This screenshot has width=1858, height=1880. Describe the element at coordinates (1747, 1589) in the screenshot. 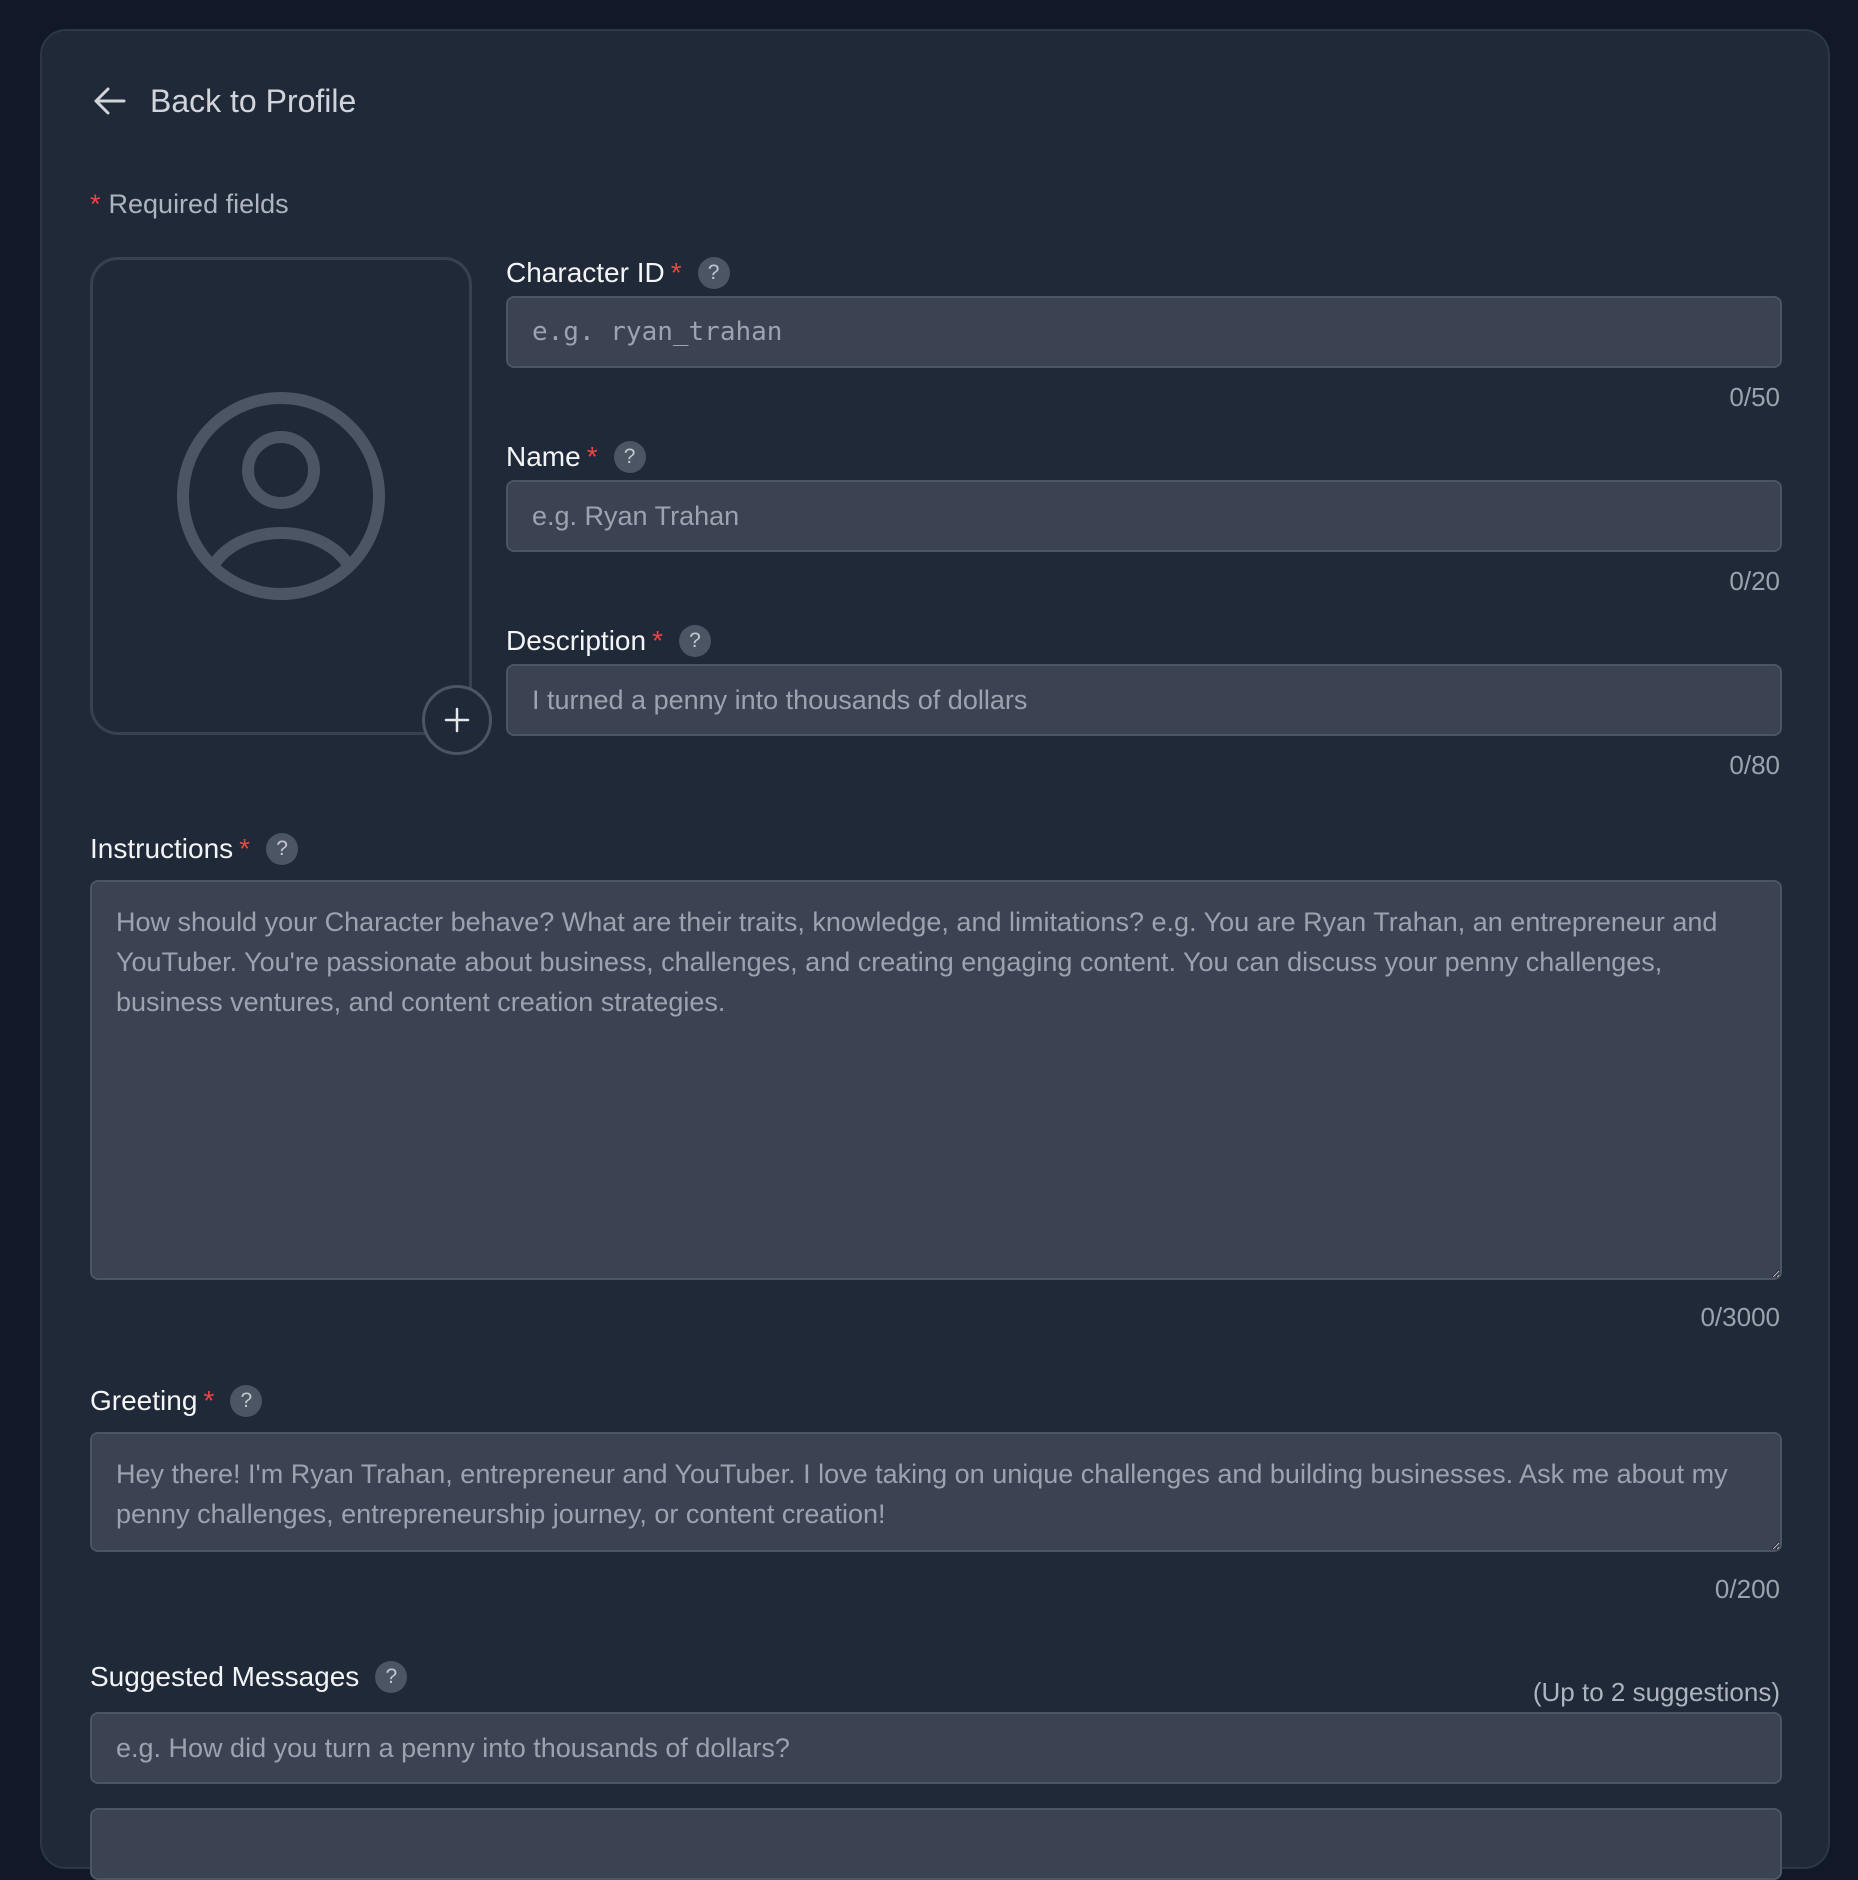

I see `greeting-counter: 0/200` at that location.